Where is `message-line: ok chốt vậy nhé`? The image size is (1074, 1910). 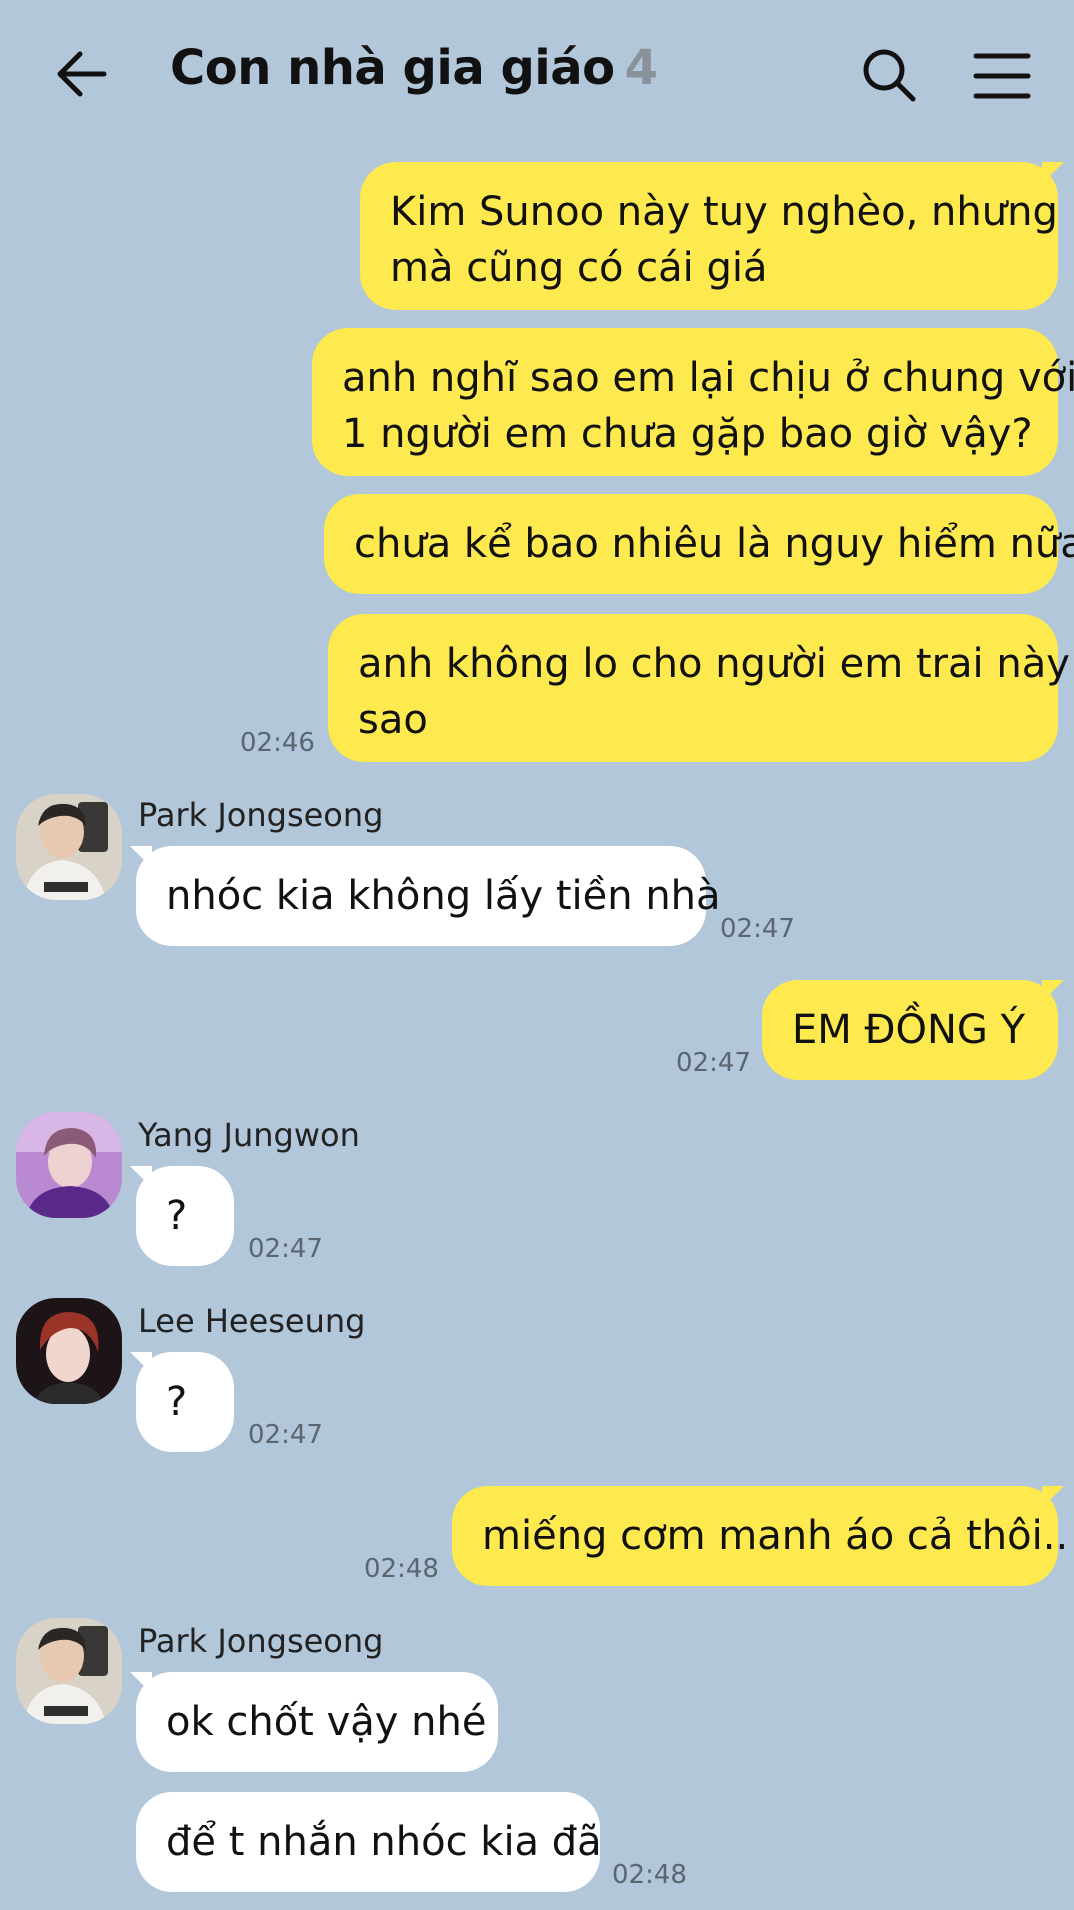 message-line: ok chốt vậy nhé is located at coordinates (326, 1722).